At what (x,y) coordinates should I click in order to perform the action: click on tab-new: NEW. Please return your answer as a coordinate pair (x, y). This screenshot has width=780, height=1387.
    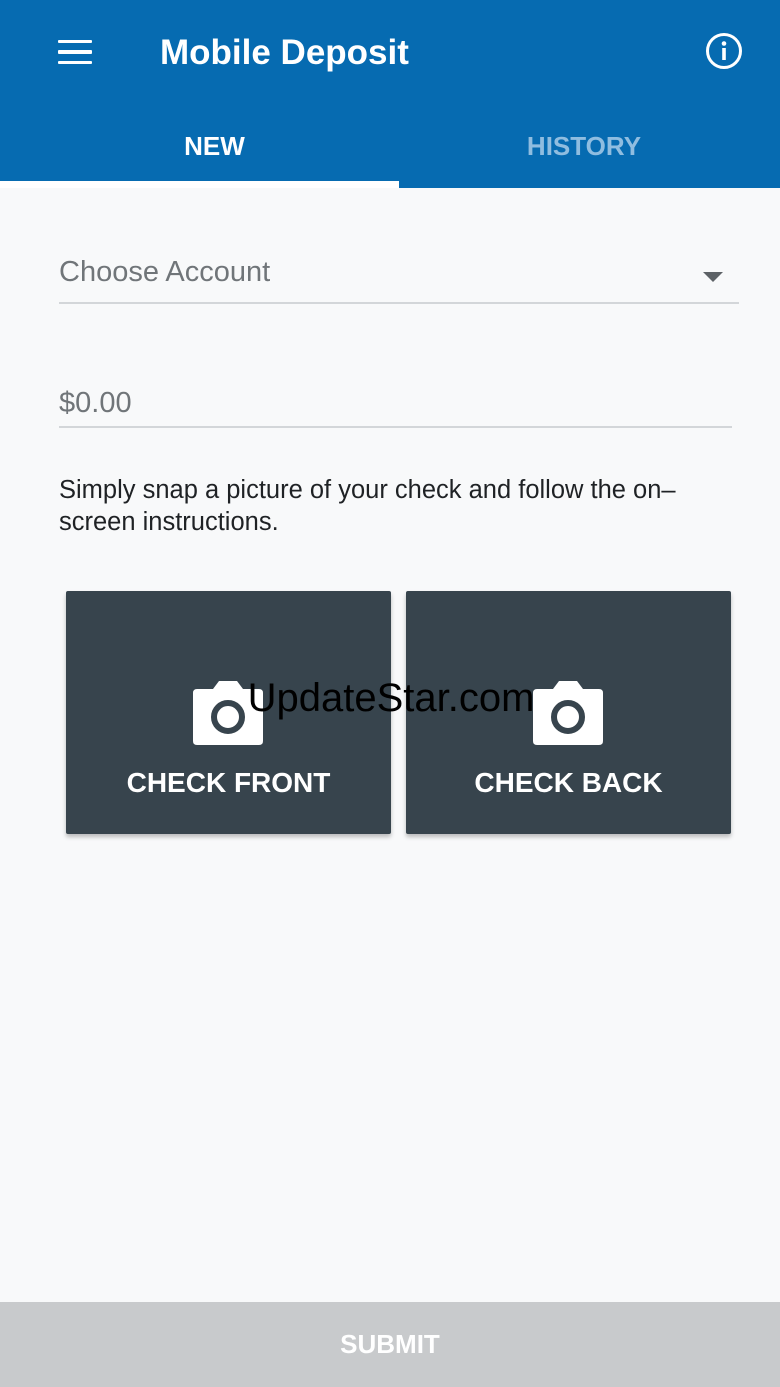
    Looking at the image, I should click on (214, 146).